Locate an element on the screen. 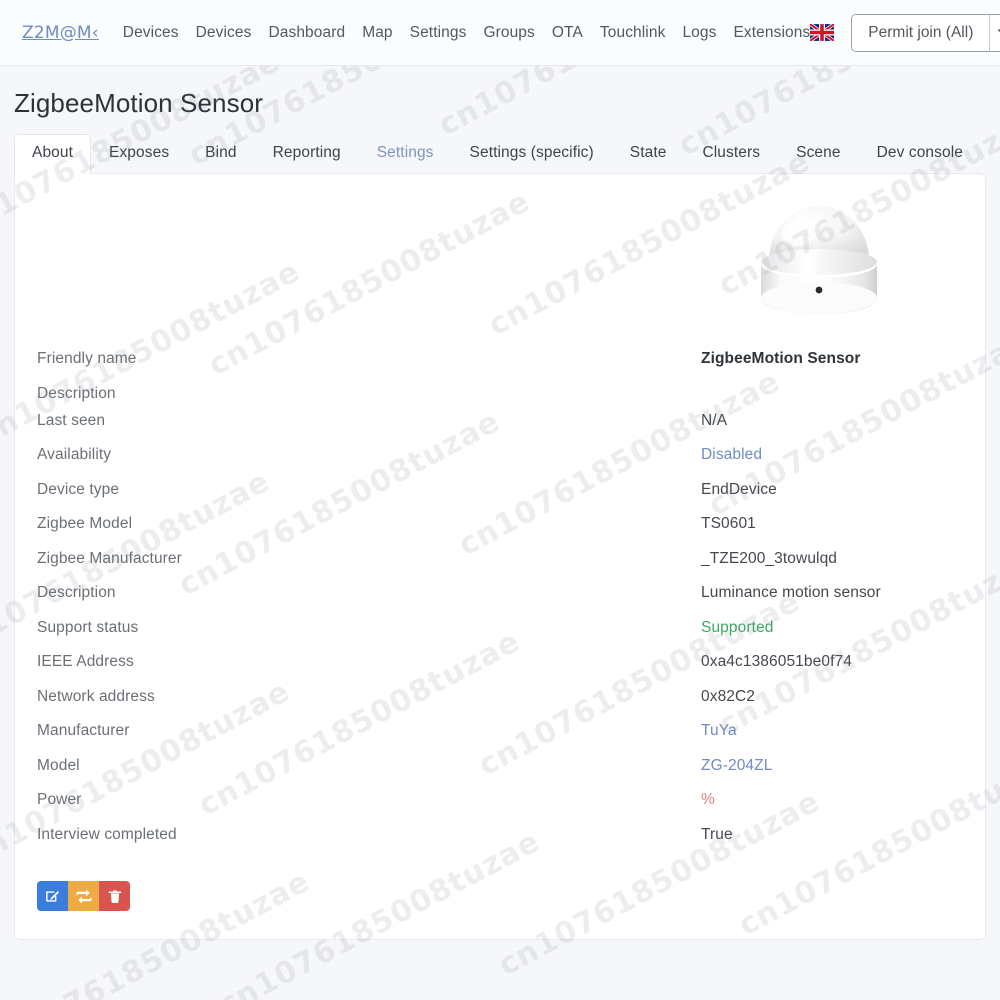 The image size is (1000, 1000). nav-link-devices: Devices is located at coordinates (151, 33).